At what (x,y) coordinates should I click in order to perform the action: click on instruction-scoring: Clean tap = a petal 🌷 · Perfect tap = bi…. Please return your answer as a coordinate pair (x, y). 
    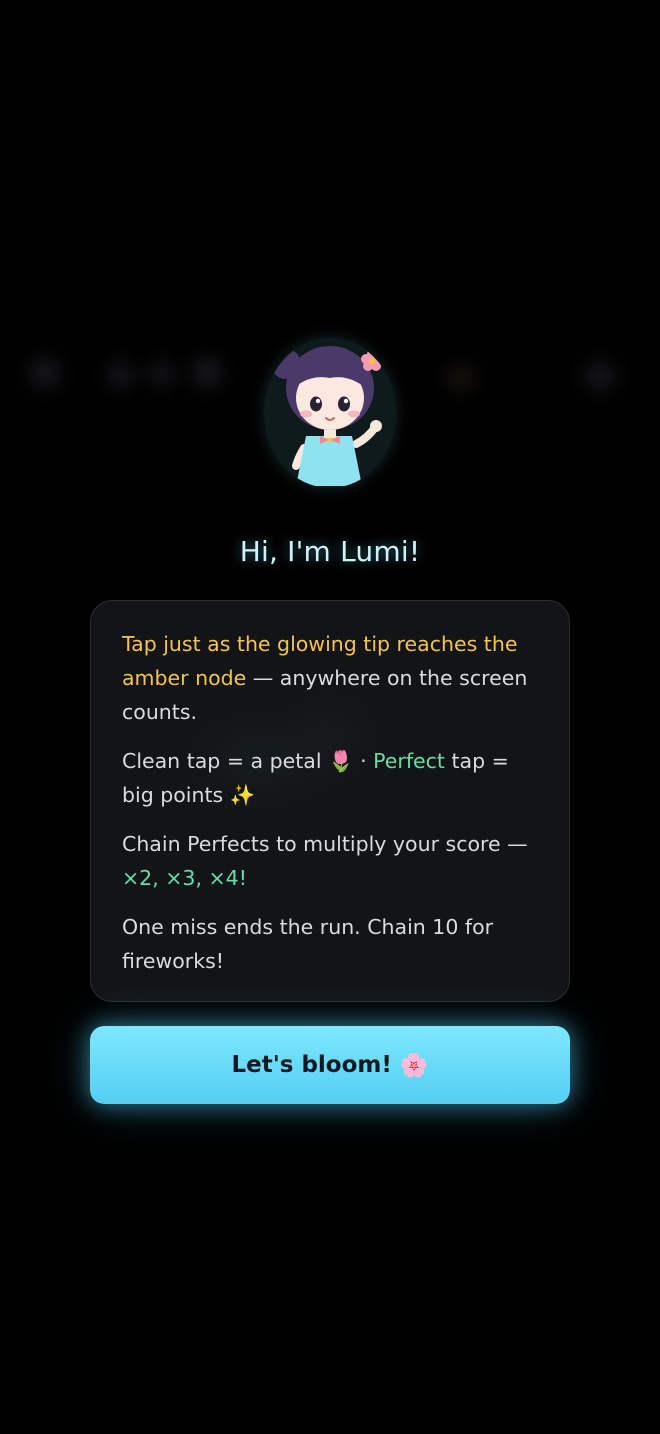
    Looking at the image, I should click on (330, 778).